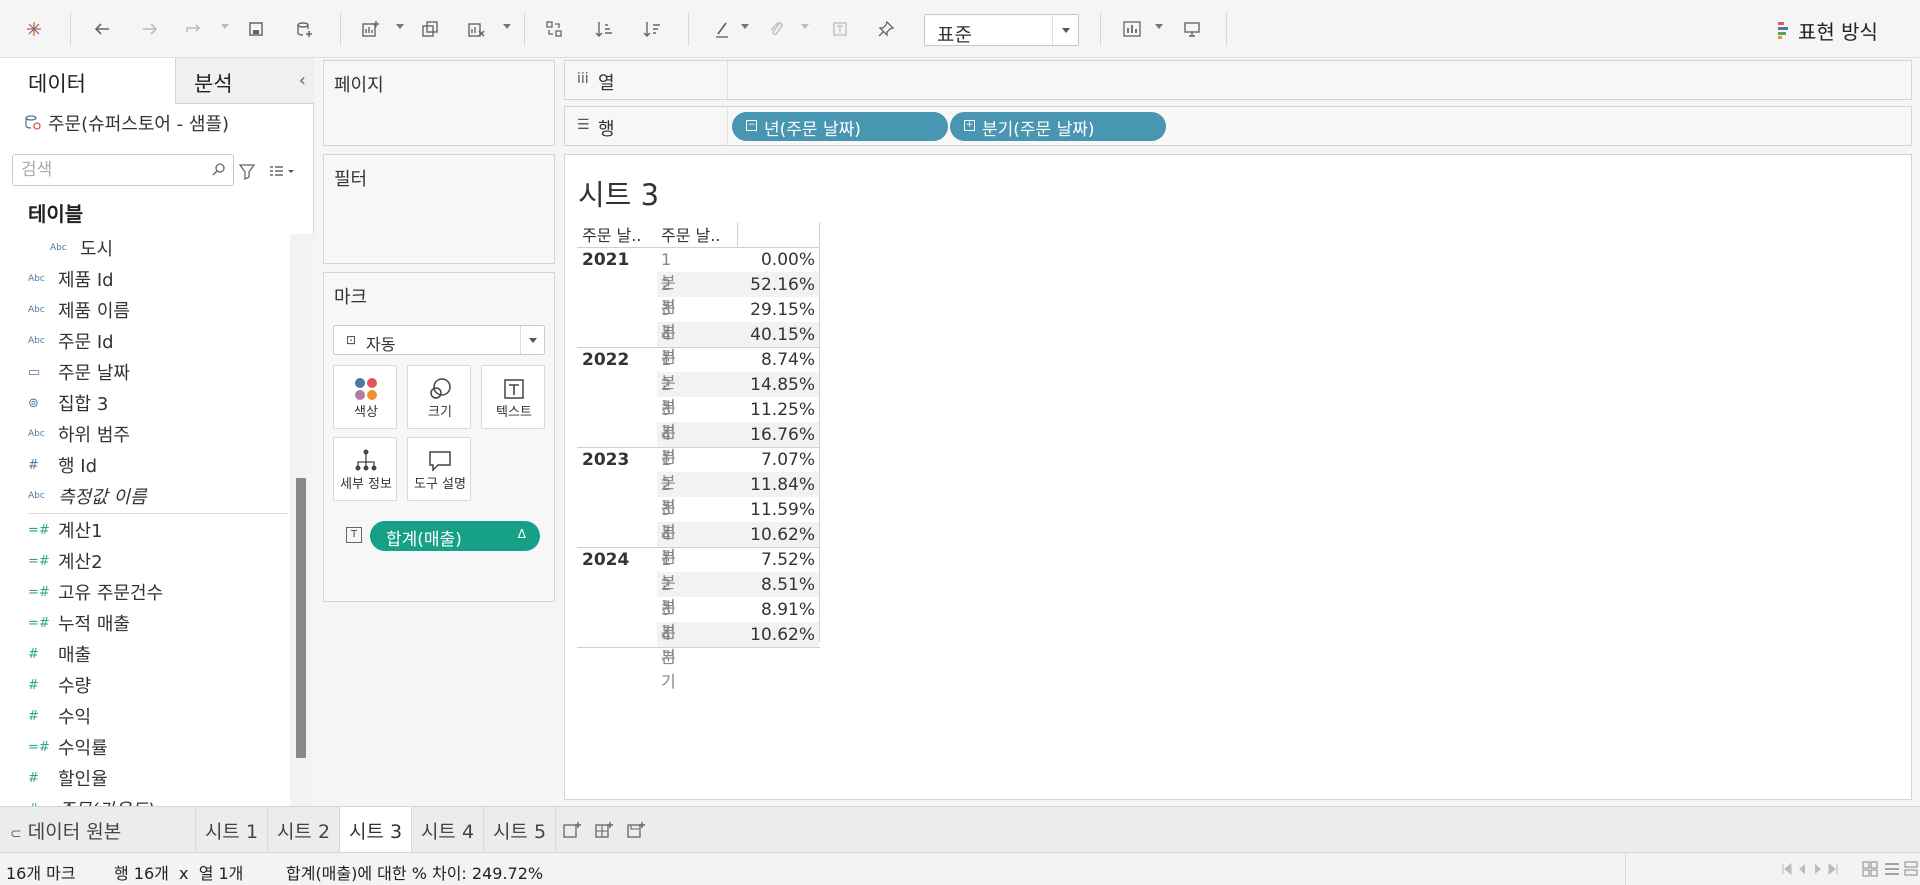  I want to click on field-item: =# 수익률, so click(145, 747).